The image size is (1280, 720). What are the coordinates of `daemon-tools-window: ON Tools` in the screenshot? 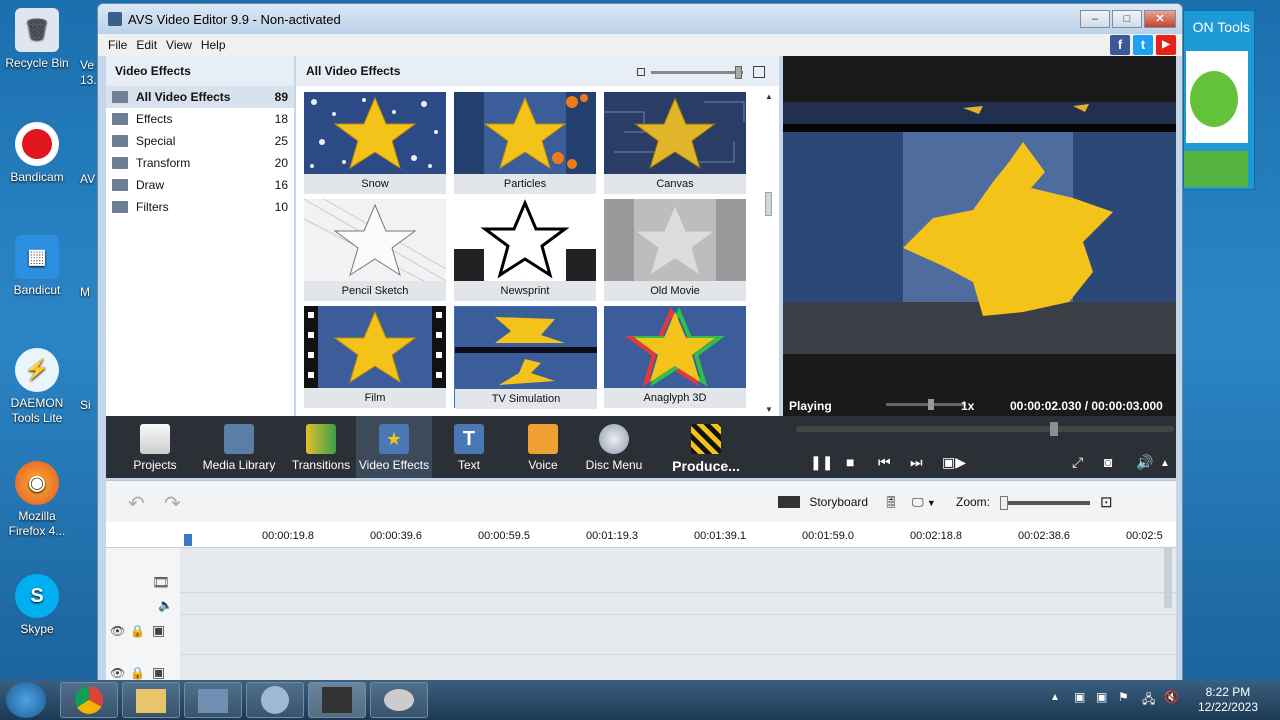 It's located at (1219, 100).